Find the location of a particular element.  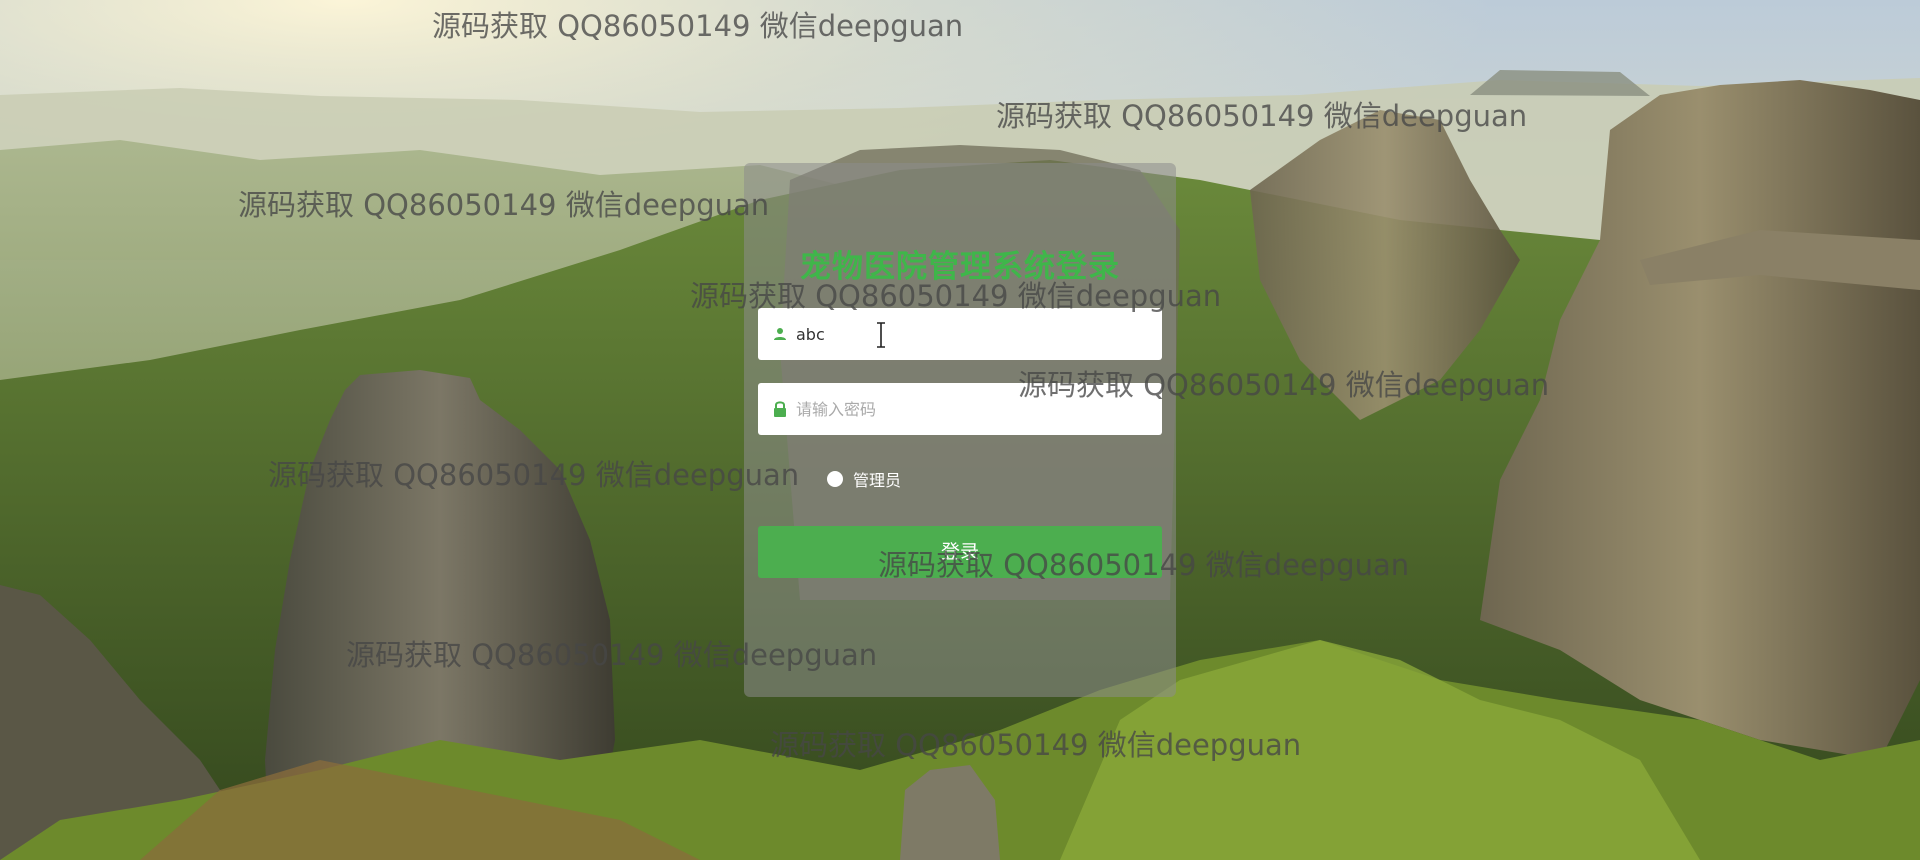

login-panel: 宠物医院管理系统登录 管理员 登录 is located at coordinates (960, 430).